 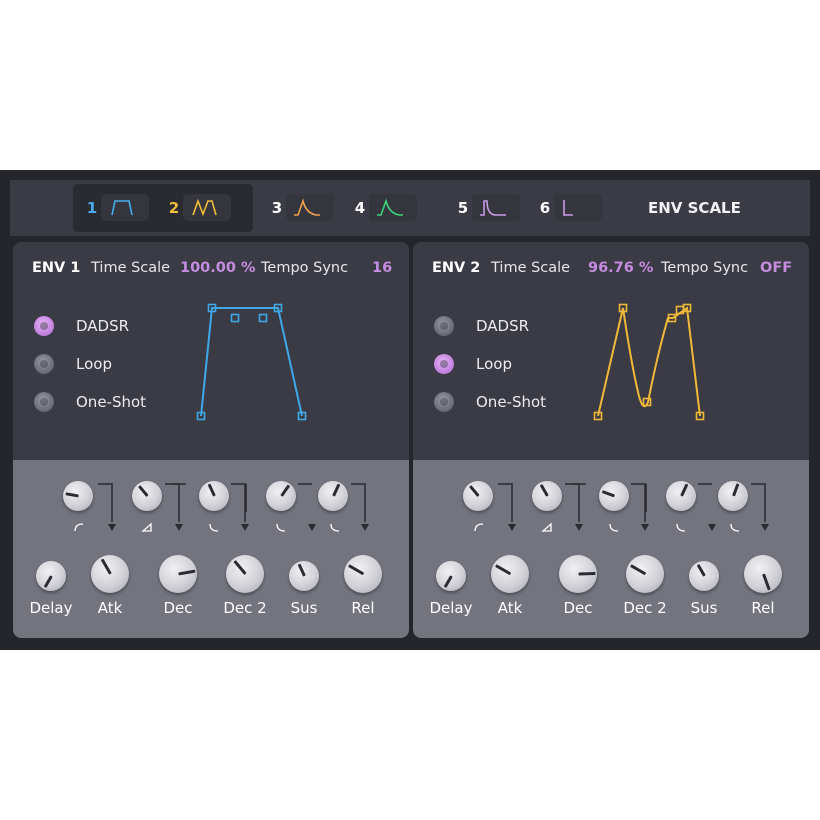 I want to click on loop-shape-icon, so click(x=207, y=207).